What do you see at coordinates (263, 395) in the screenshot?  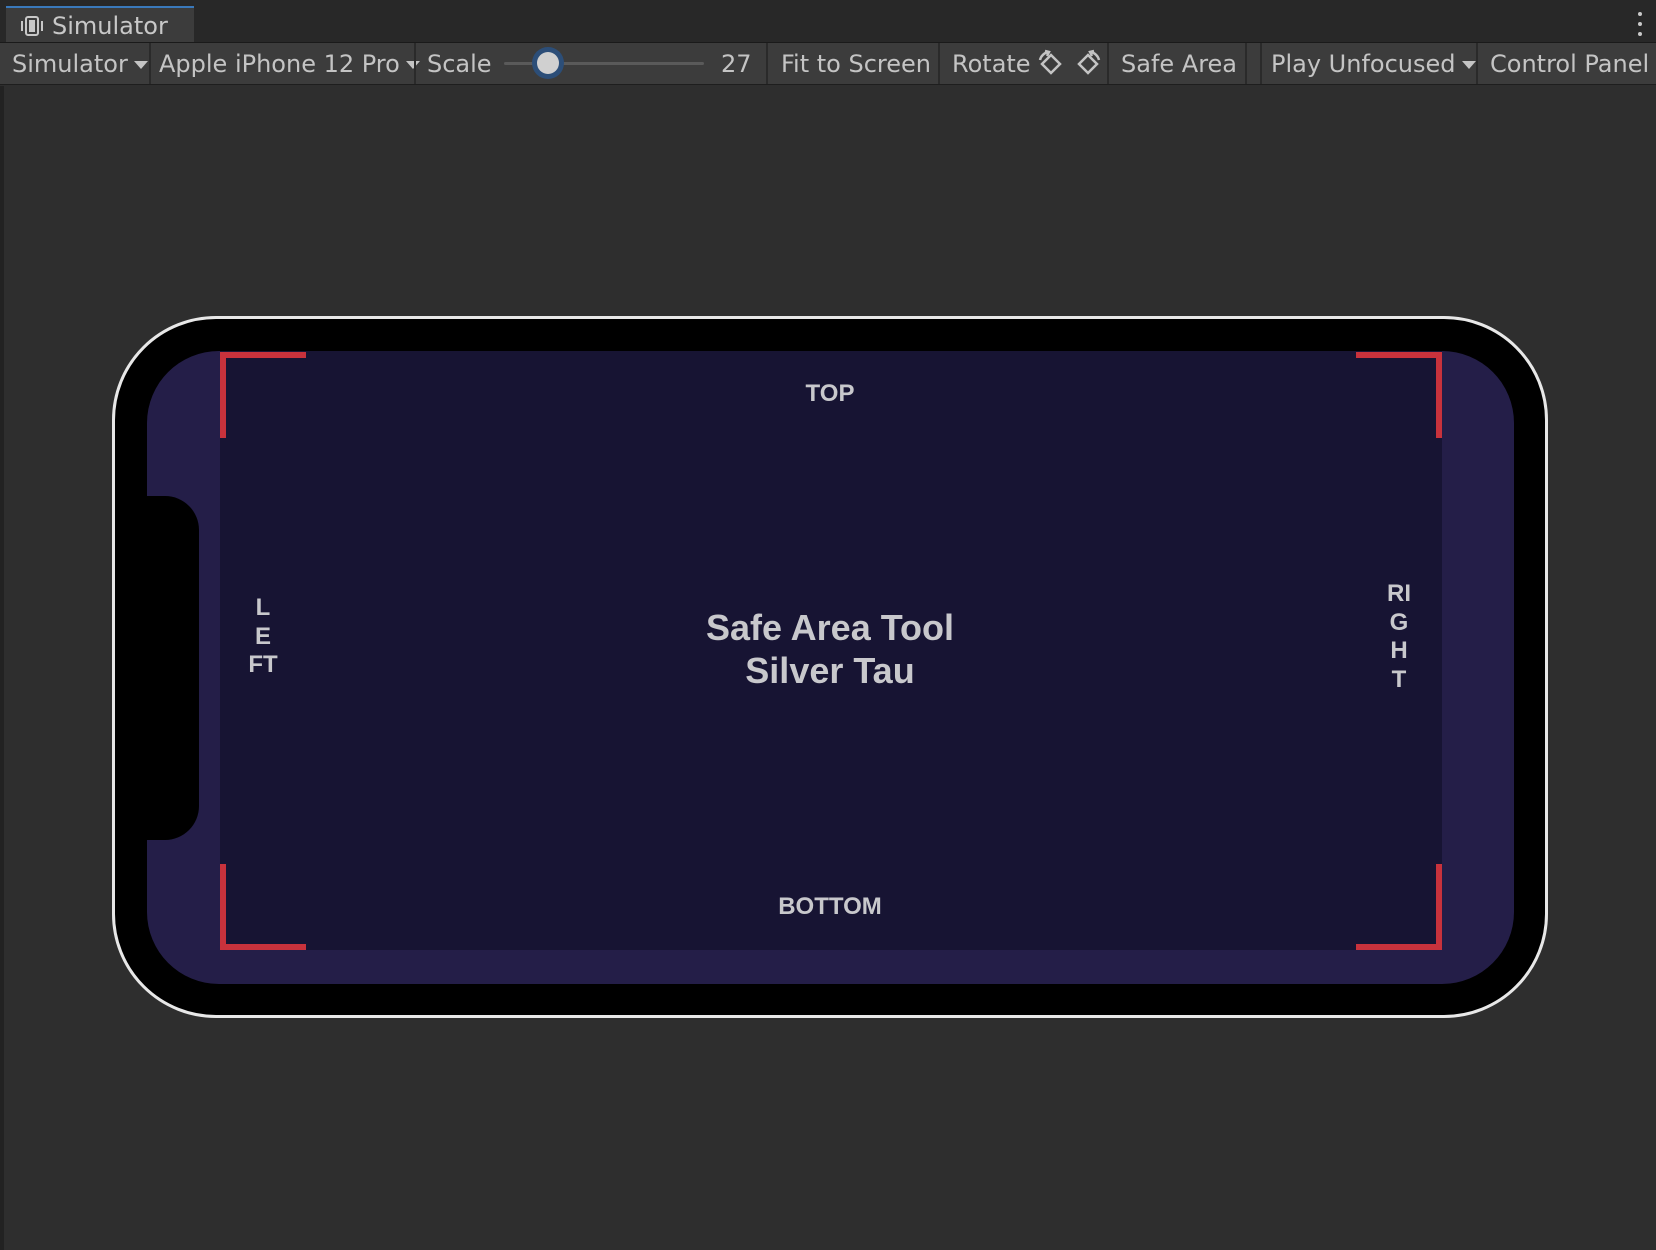 I see `safe-area-corner-top-left` at bounding box center [263, 395].